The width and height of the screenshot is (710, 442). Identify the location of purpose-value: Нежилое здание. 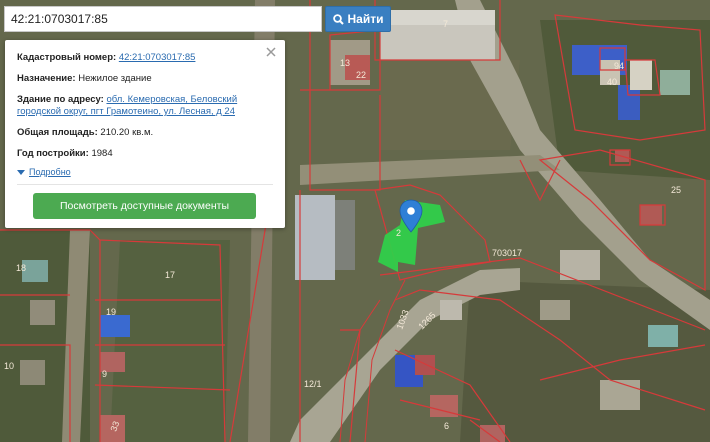
(115, 78).